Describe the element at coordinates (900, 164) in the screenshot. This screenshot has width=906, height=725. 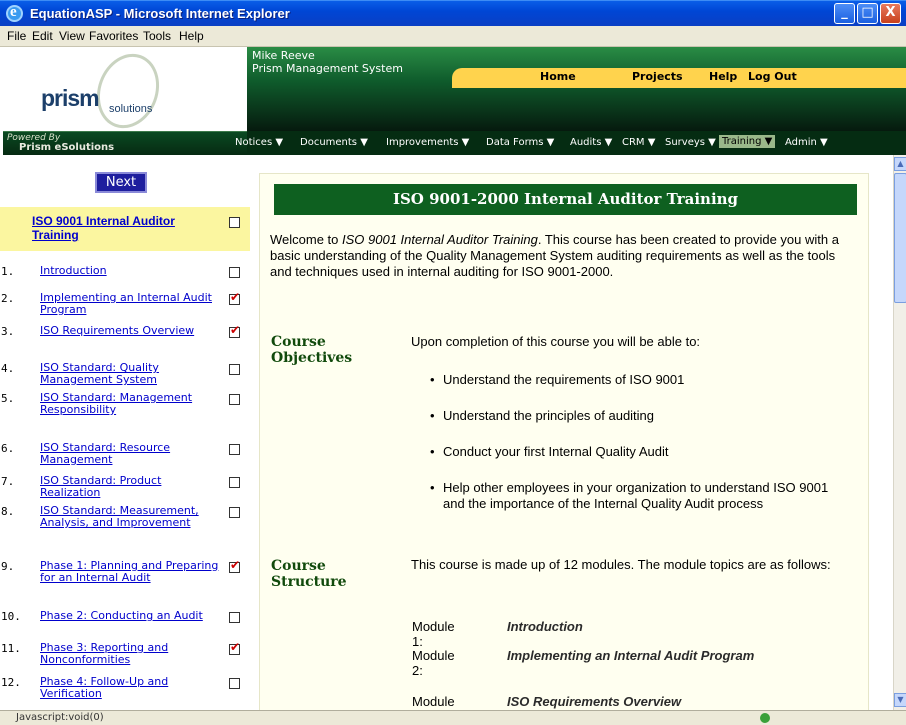
I see `scroll-up-icon: ▲` at that location.